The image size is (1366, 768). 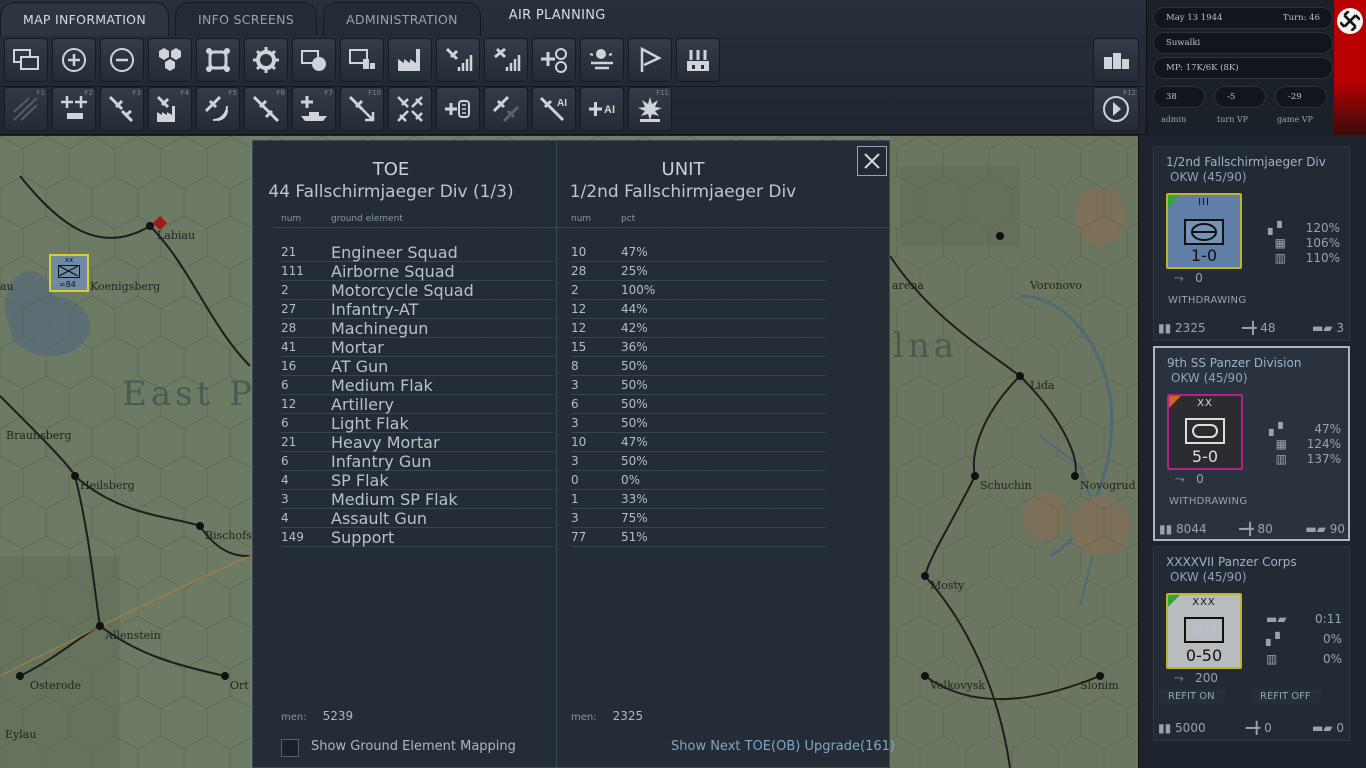 I want to click on men-icon: ▮▮, so click(x=1165, y=728).